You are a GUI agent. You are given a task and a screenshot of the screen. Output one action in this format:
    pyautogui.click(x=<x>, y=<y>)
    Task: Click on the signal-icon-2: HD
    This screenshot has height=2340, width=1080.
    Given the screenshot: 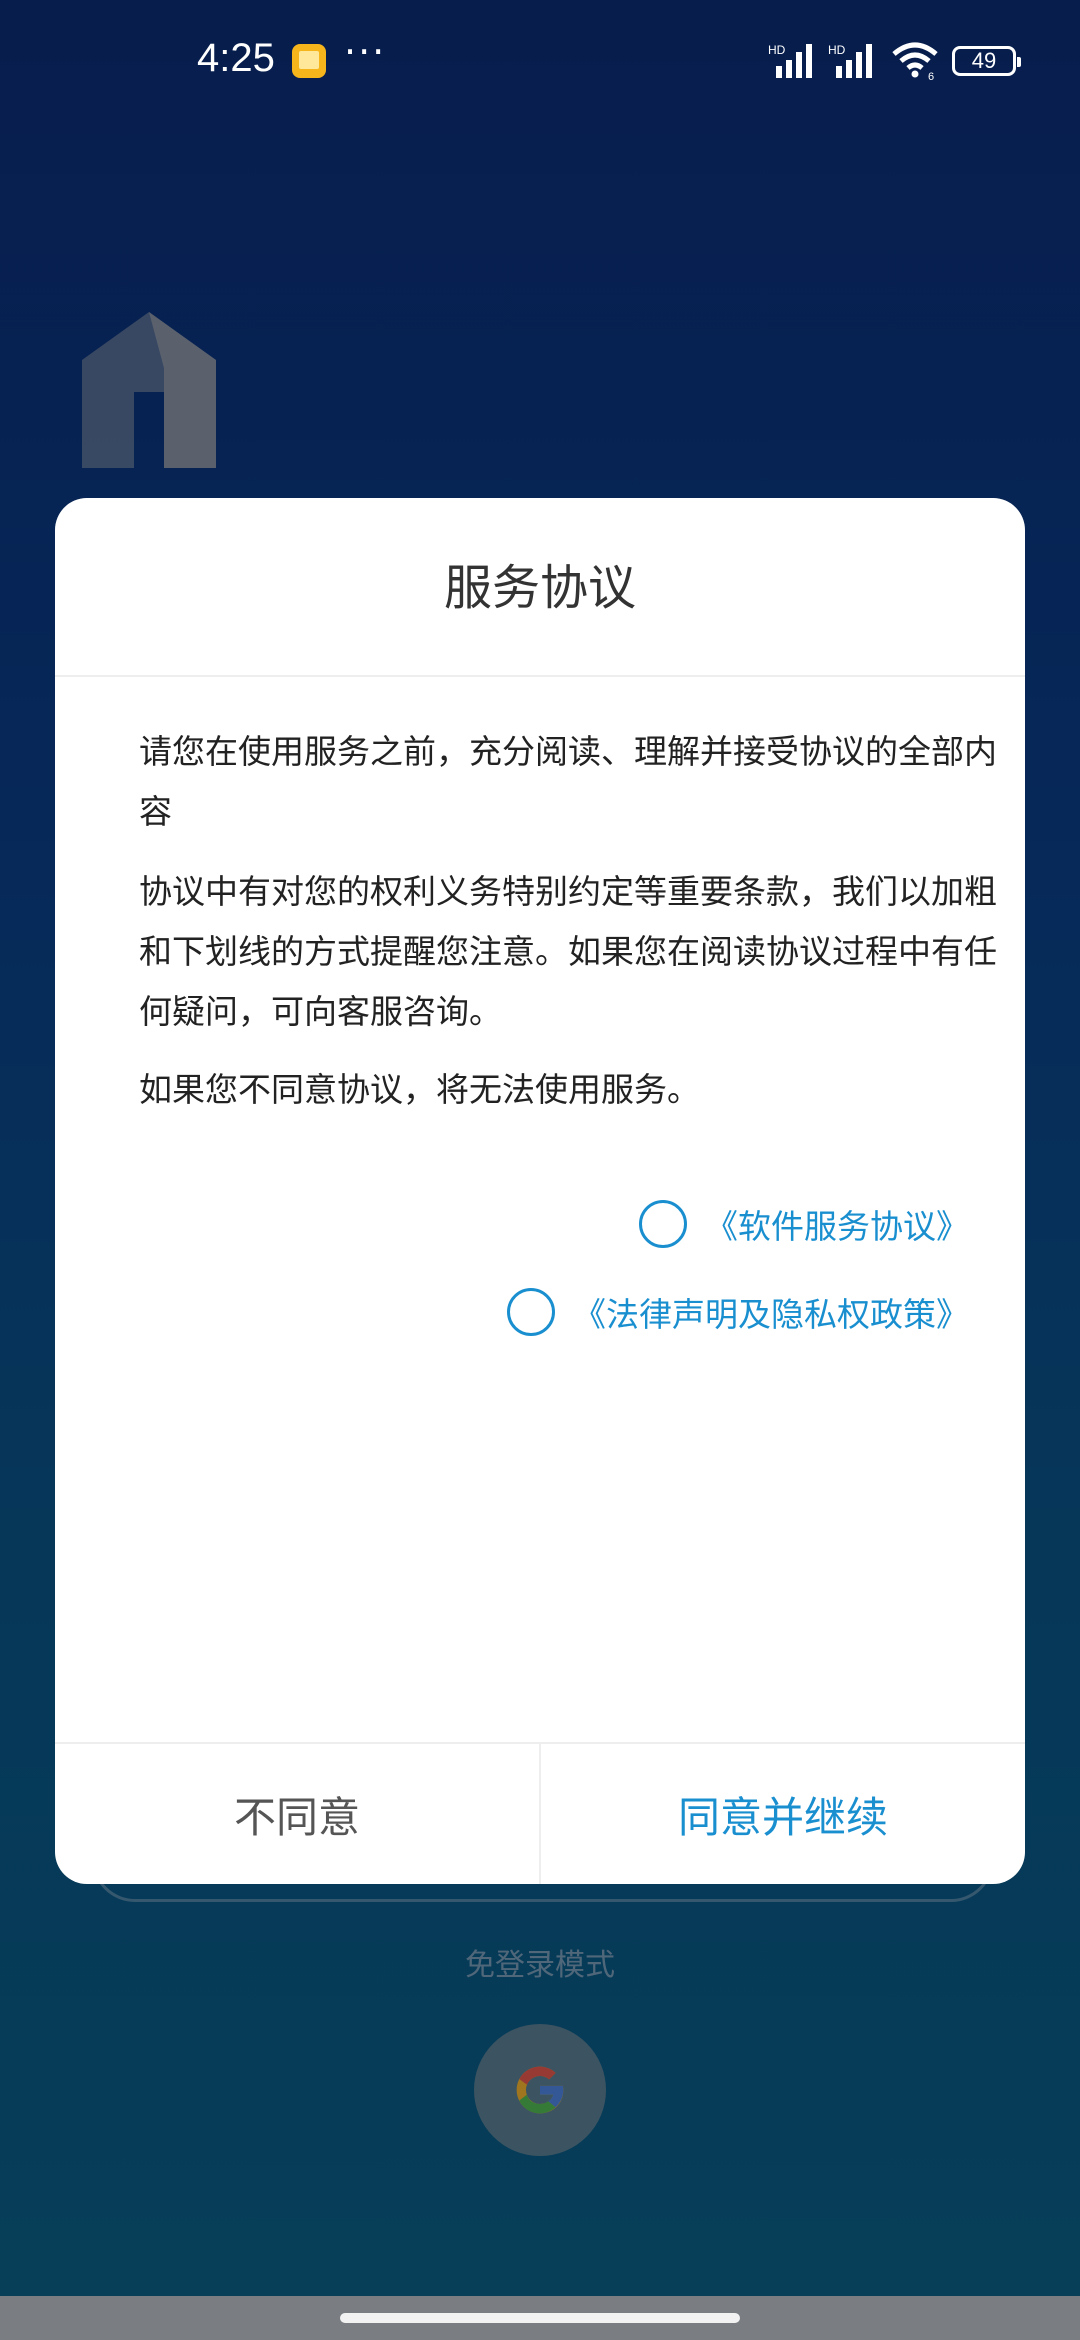 What is the action you would take?
    pyautogui.click(x=850, y=60)
    